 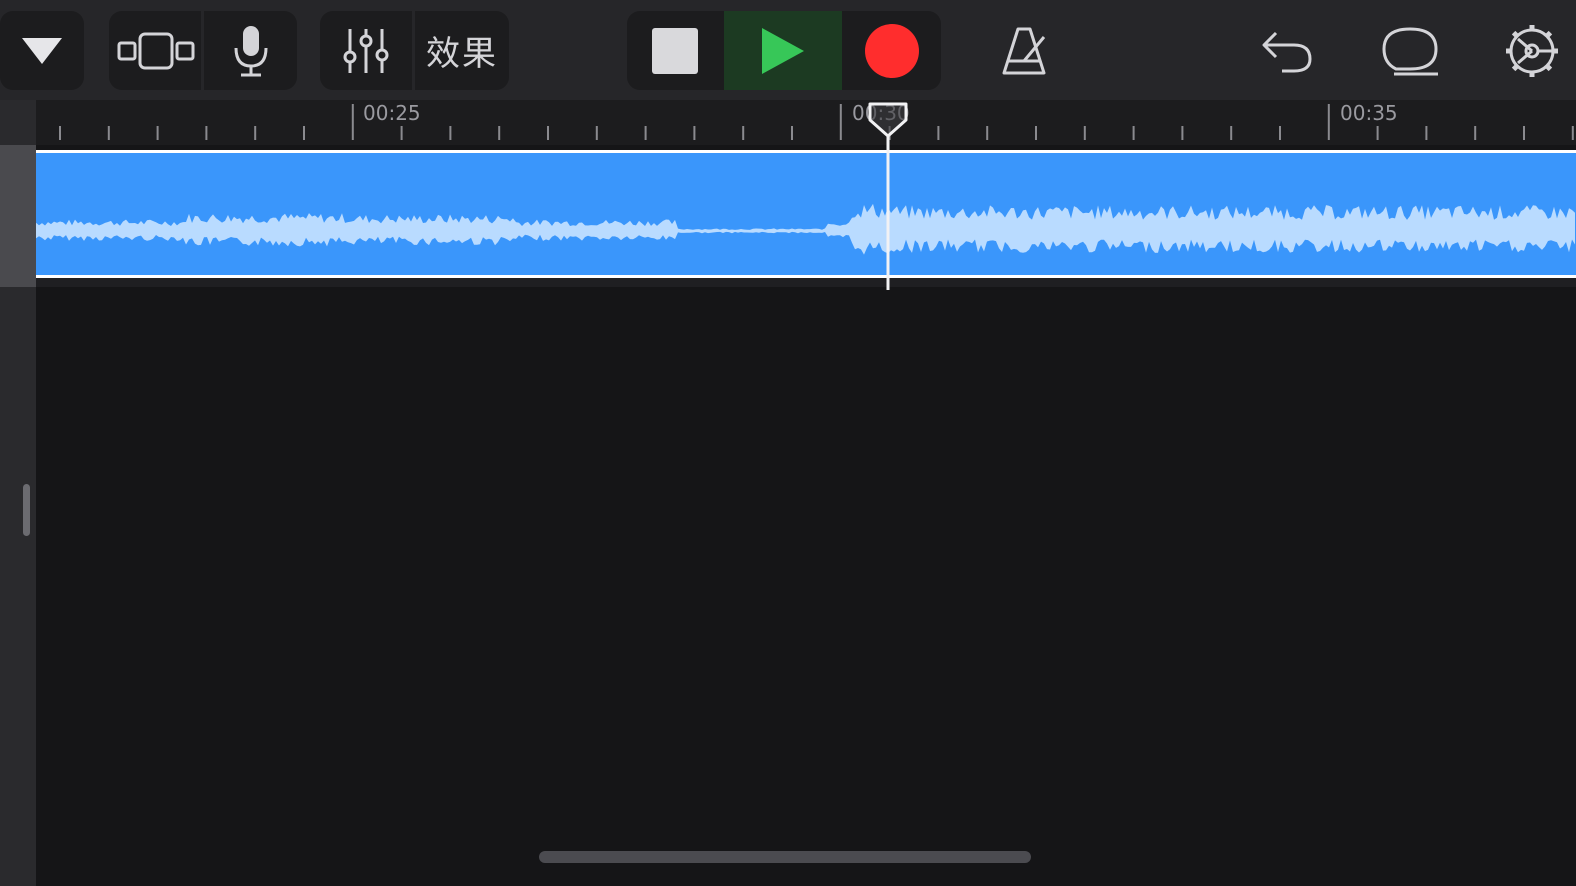 I want to click on instrument-button, so click(x=250, y=50).